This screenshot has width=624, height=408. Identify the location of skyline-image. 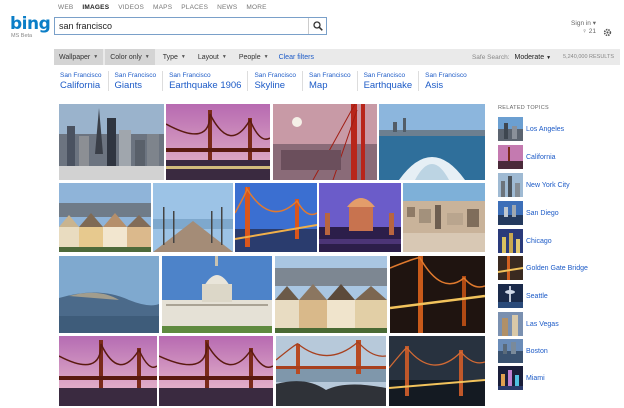
(111, 142).